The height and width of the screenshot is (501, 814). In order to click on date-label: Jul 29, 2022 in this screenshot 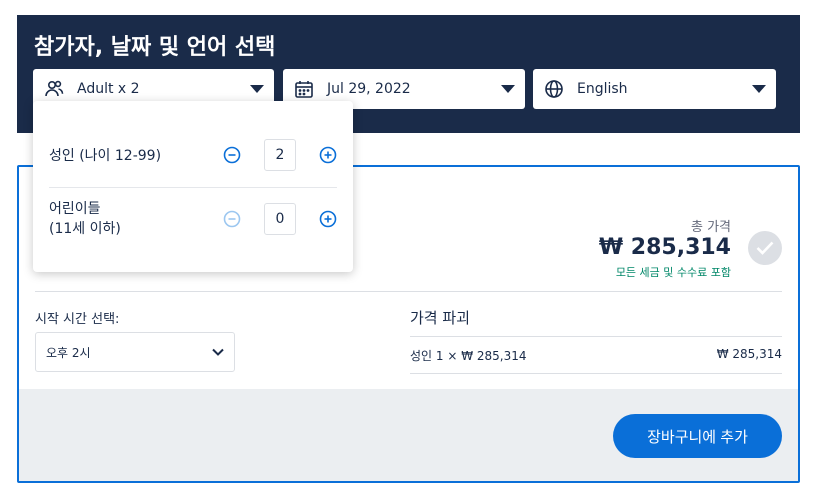, I will do `click(369, 89)`.